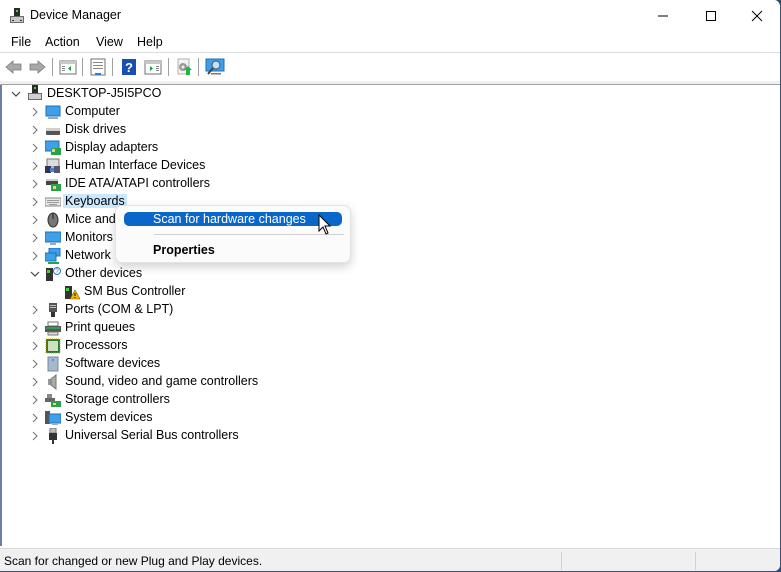 The width and height of the screenshot is (781, 572). I want to click on tree-item-human-interface-devices: Human Interface Devices, so click(152, 166).